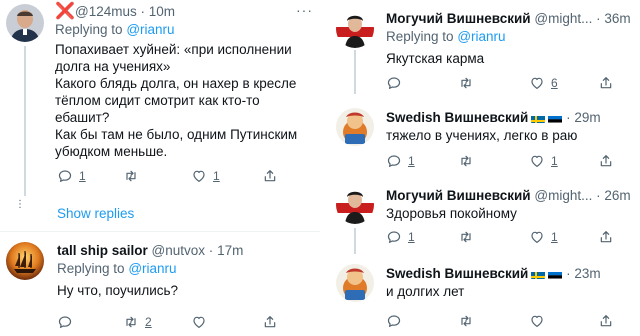  I want to click on estonia-flag-icon, so click(555, 118).